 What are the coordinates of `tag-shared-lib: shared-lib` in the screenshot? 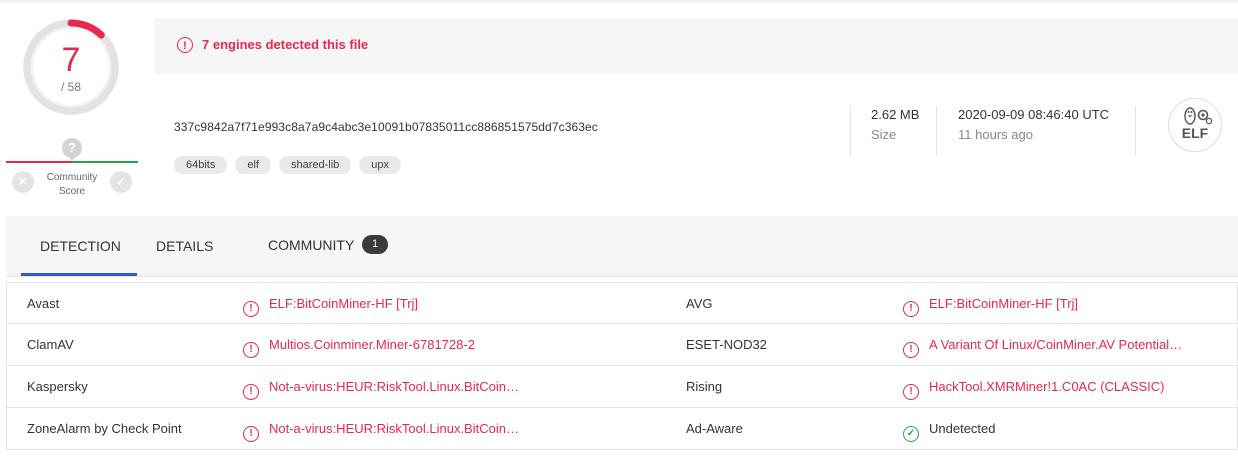 It's located at (315, 165).